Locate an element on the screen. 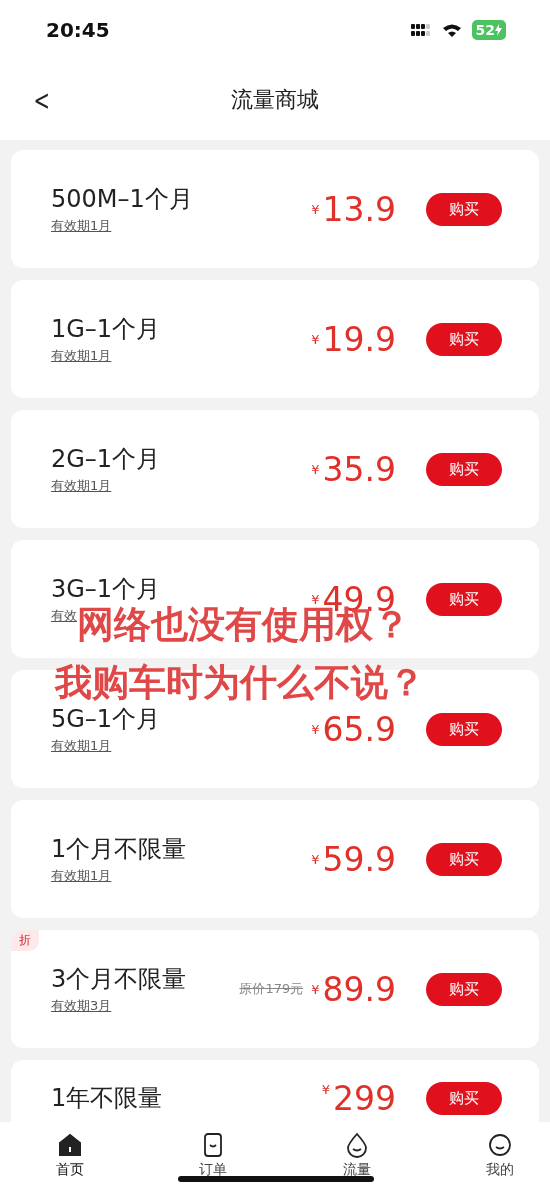  validity-link: 有效期3月 is located at coordinates (81, 1006).